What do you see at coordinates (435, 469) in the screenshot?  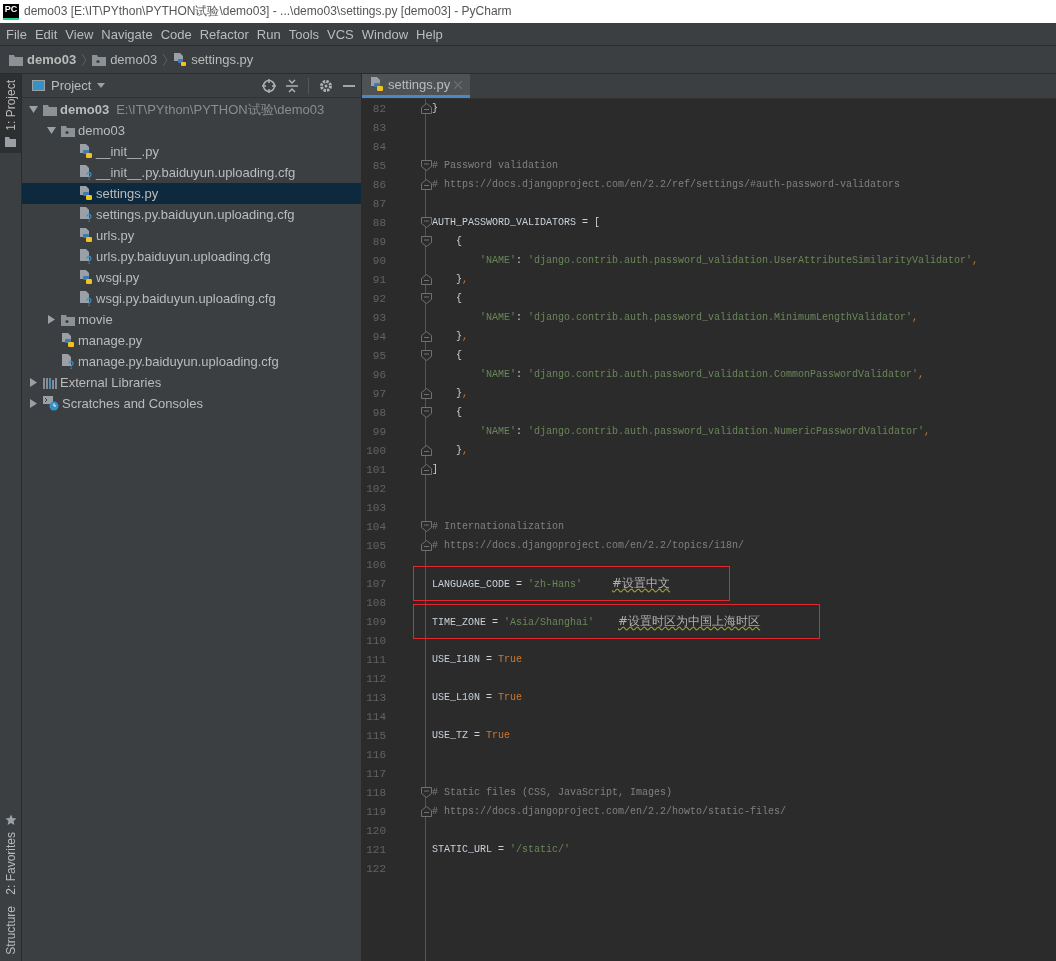 I see `code-line: ]` at bounding box center [435, 469].